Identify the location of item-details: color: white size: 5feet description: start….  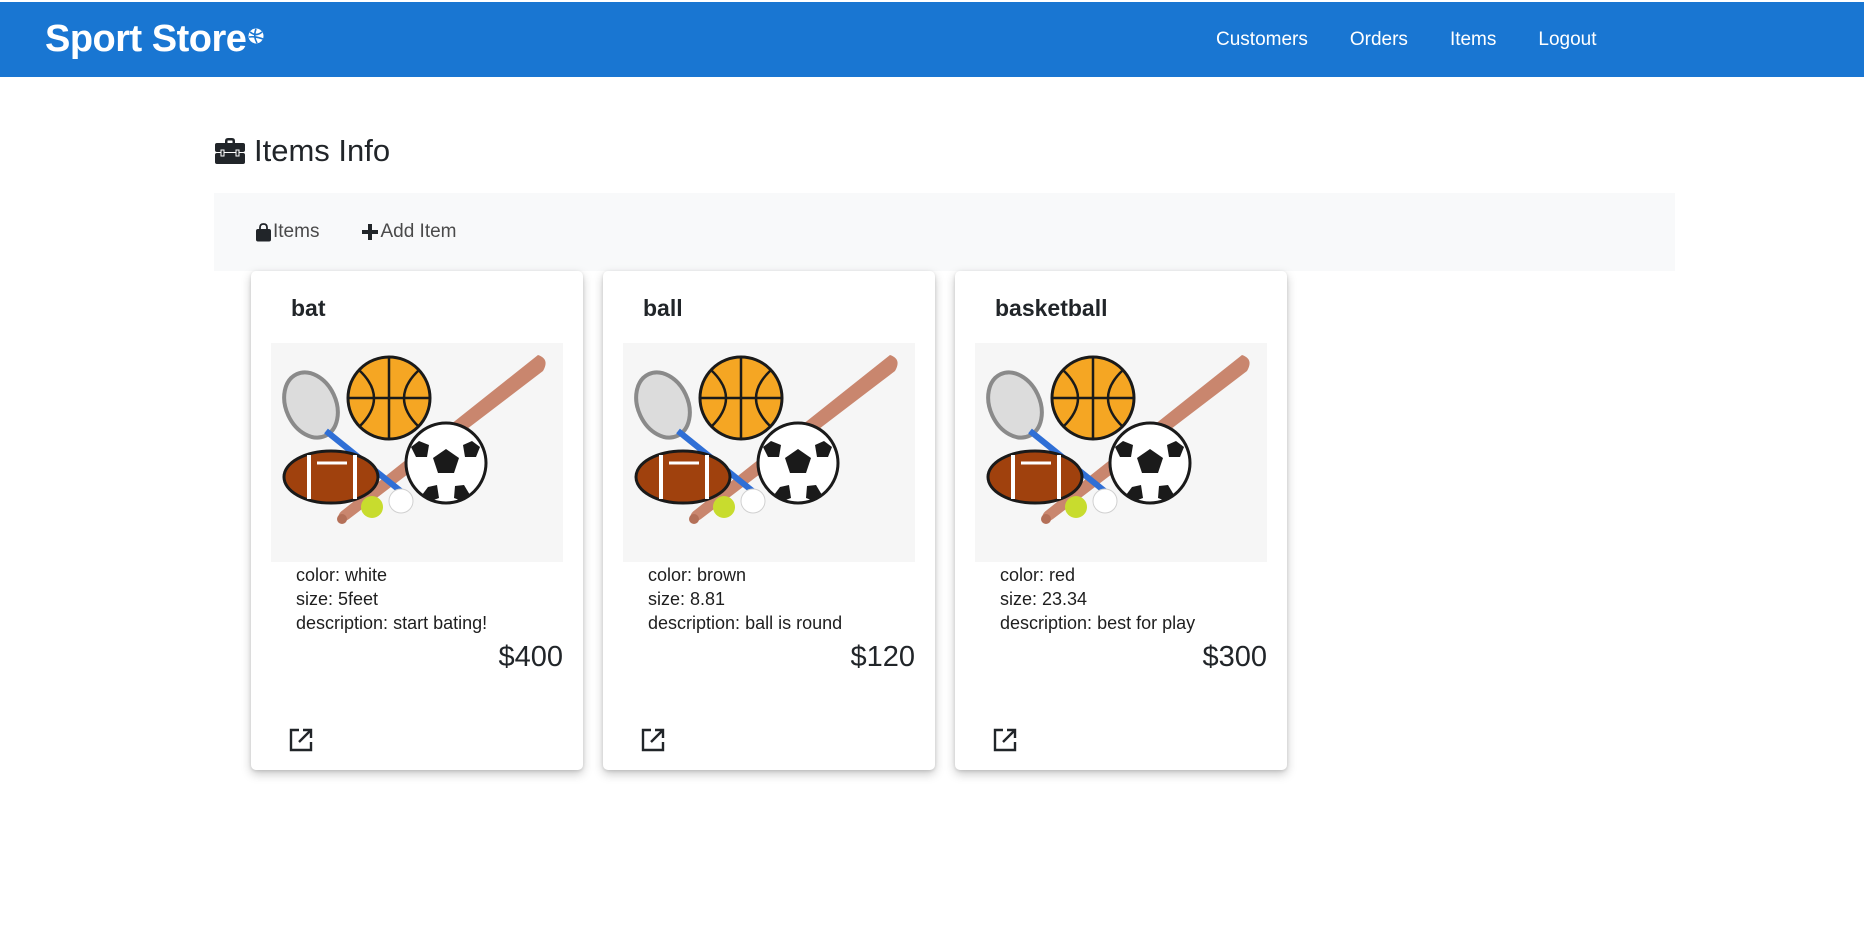
(391, 599).